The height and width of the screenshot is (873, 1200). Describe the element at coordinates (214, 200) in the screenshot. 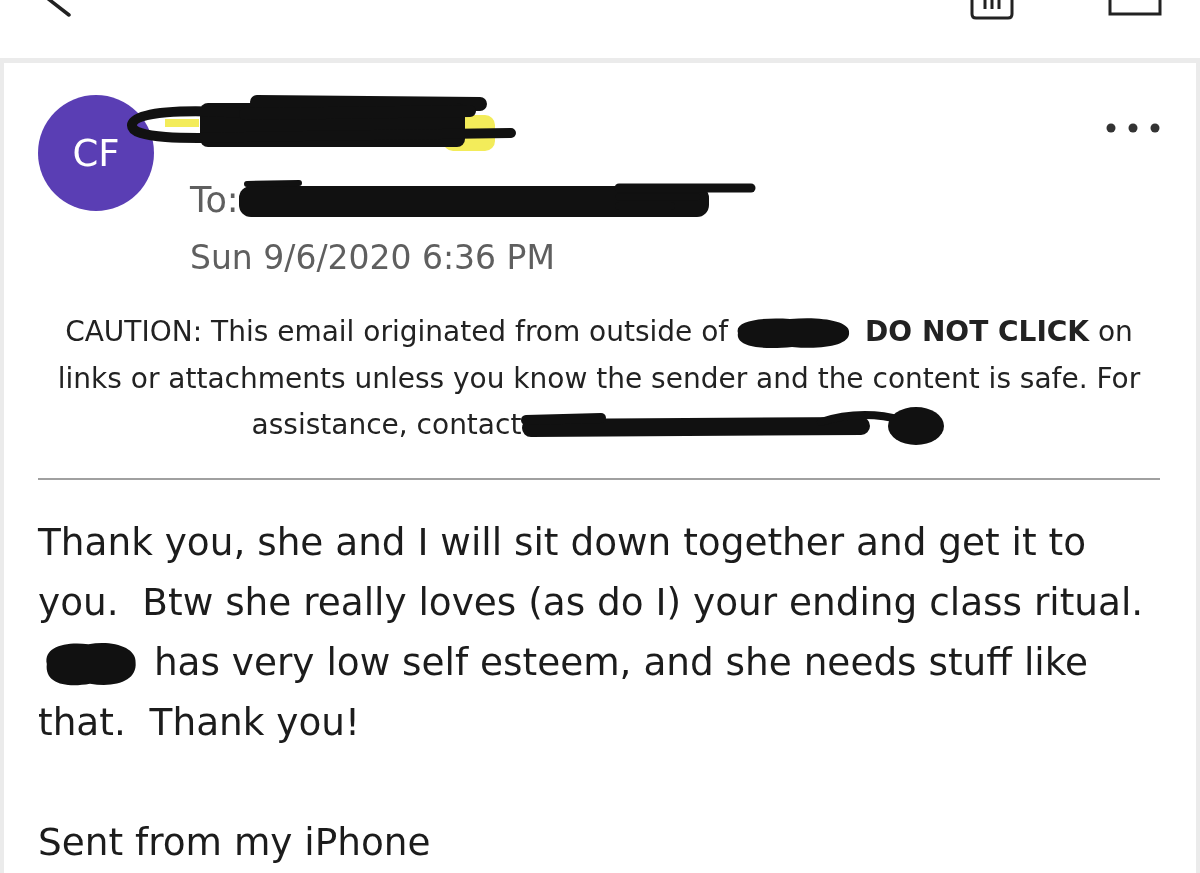

I see `to-label: To:` at that location.